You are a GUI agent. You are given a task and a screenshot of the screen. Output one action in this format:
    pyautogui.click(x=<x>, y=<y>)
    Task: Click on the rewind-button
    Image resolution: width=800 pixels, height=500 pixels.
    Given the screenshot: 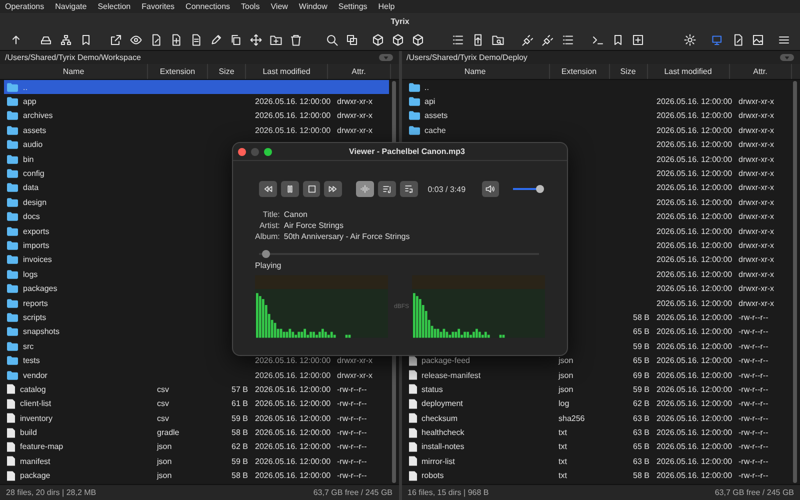 What is the action you would take?
    pyautogui.click(x=268, y=189)
    